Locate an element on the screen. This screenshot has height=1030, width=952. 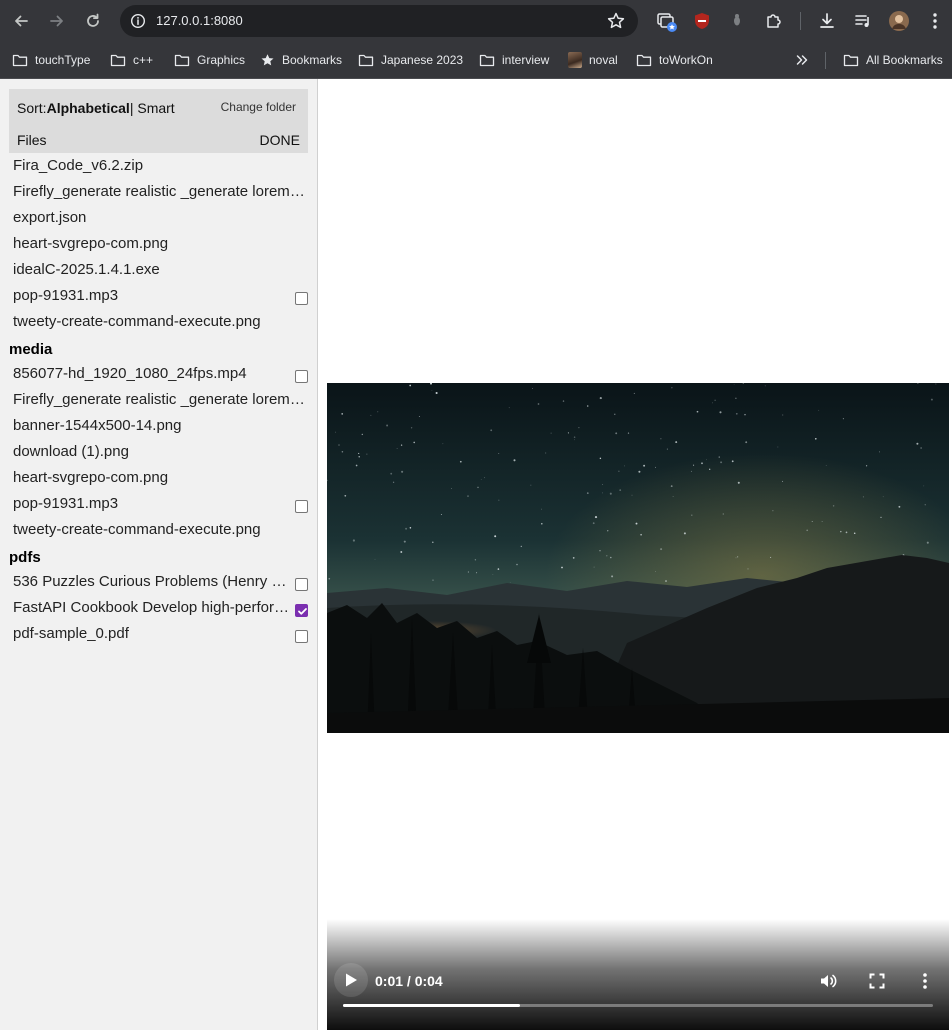
file-name: 856077-hd_1920_1080_24fps.mp4 is located at coordinates (151, 373).